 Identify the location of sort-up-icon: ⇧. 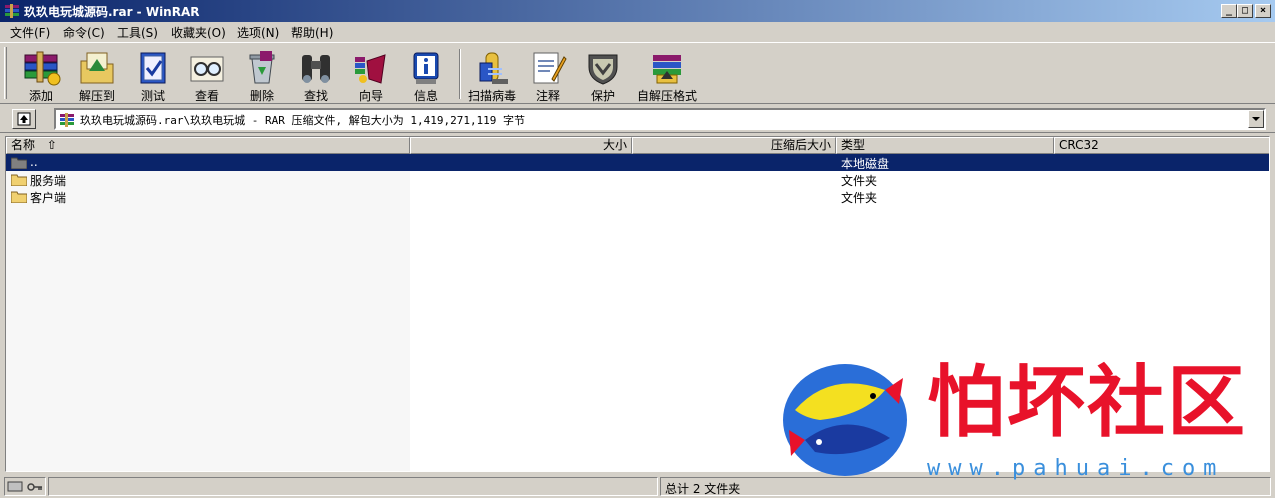
(51, 145).